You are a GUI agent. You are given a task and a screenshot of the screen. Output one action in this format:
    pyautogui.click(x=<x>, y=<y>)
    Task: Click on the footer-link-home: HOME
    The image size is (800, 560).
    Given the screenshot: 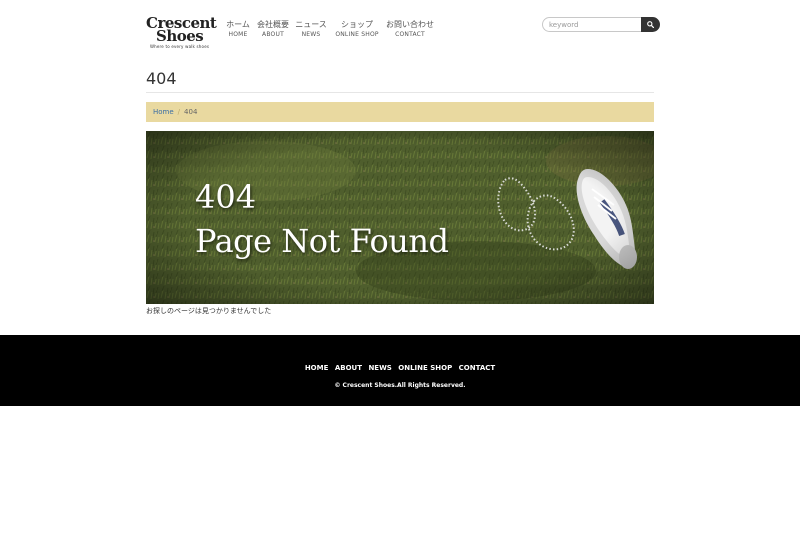 What is the action you would take?
    pyautogui.click(x=317, y=368)
    